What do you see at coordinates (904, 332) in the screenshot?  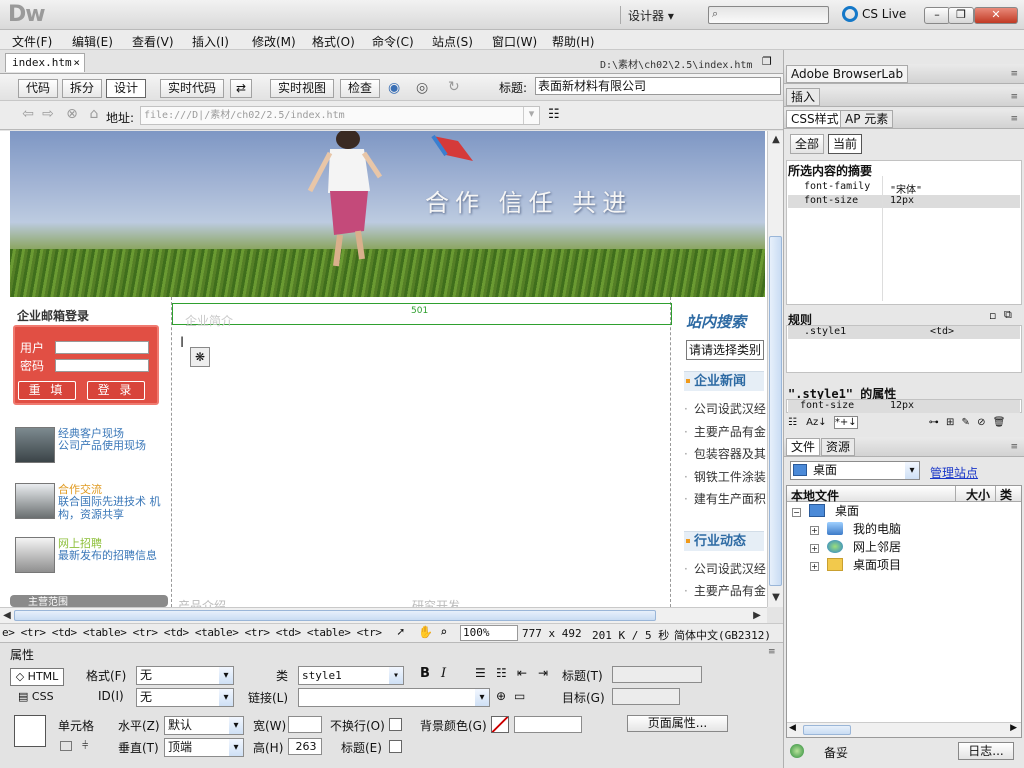 I see `rule-row: .style1 <td>` at bounding box center [904, 332].